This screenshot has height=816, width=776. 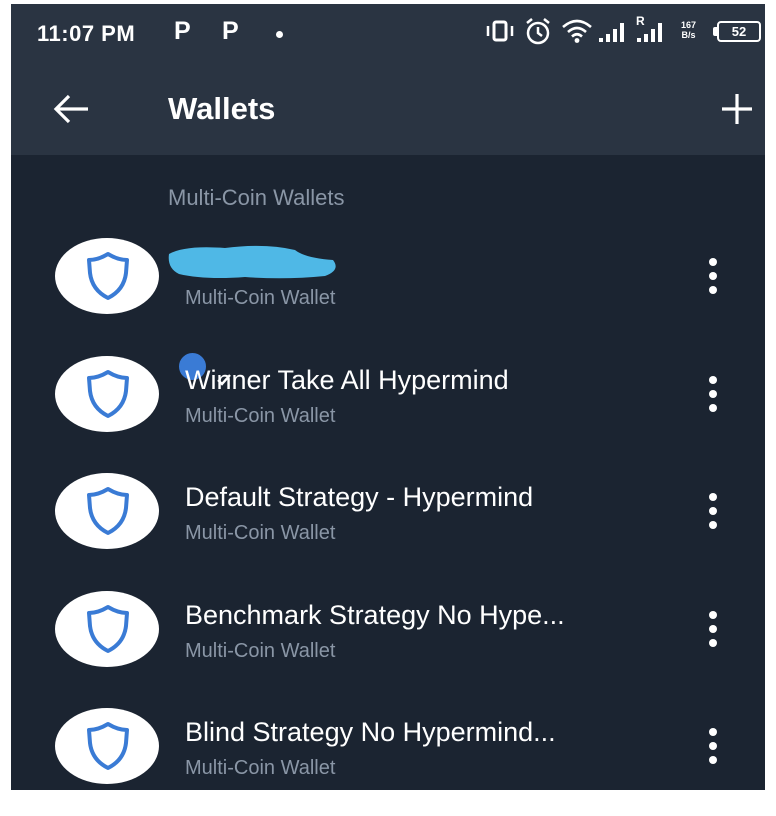 I want to click on status-bar: 11:07 PM P P R 167 B/s 52, so click(x=388, y=33).